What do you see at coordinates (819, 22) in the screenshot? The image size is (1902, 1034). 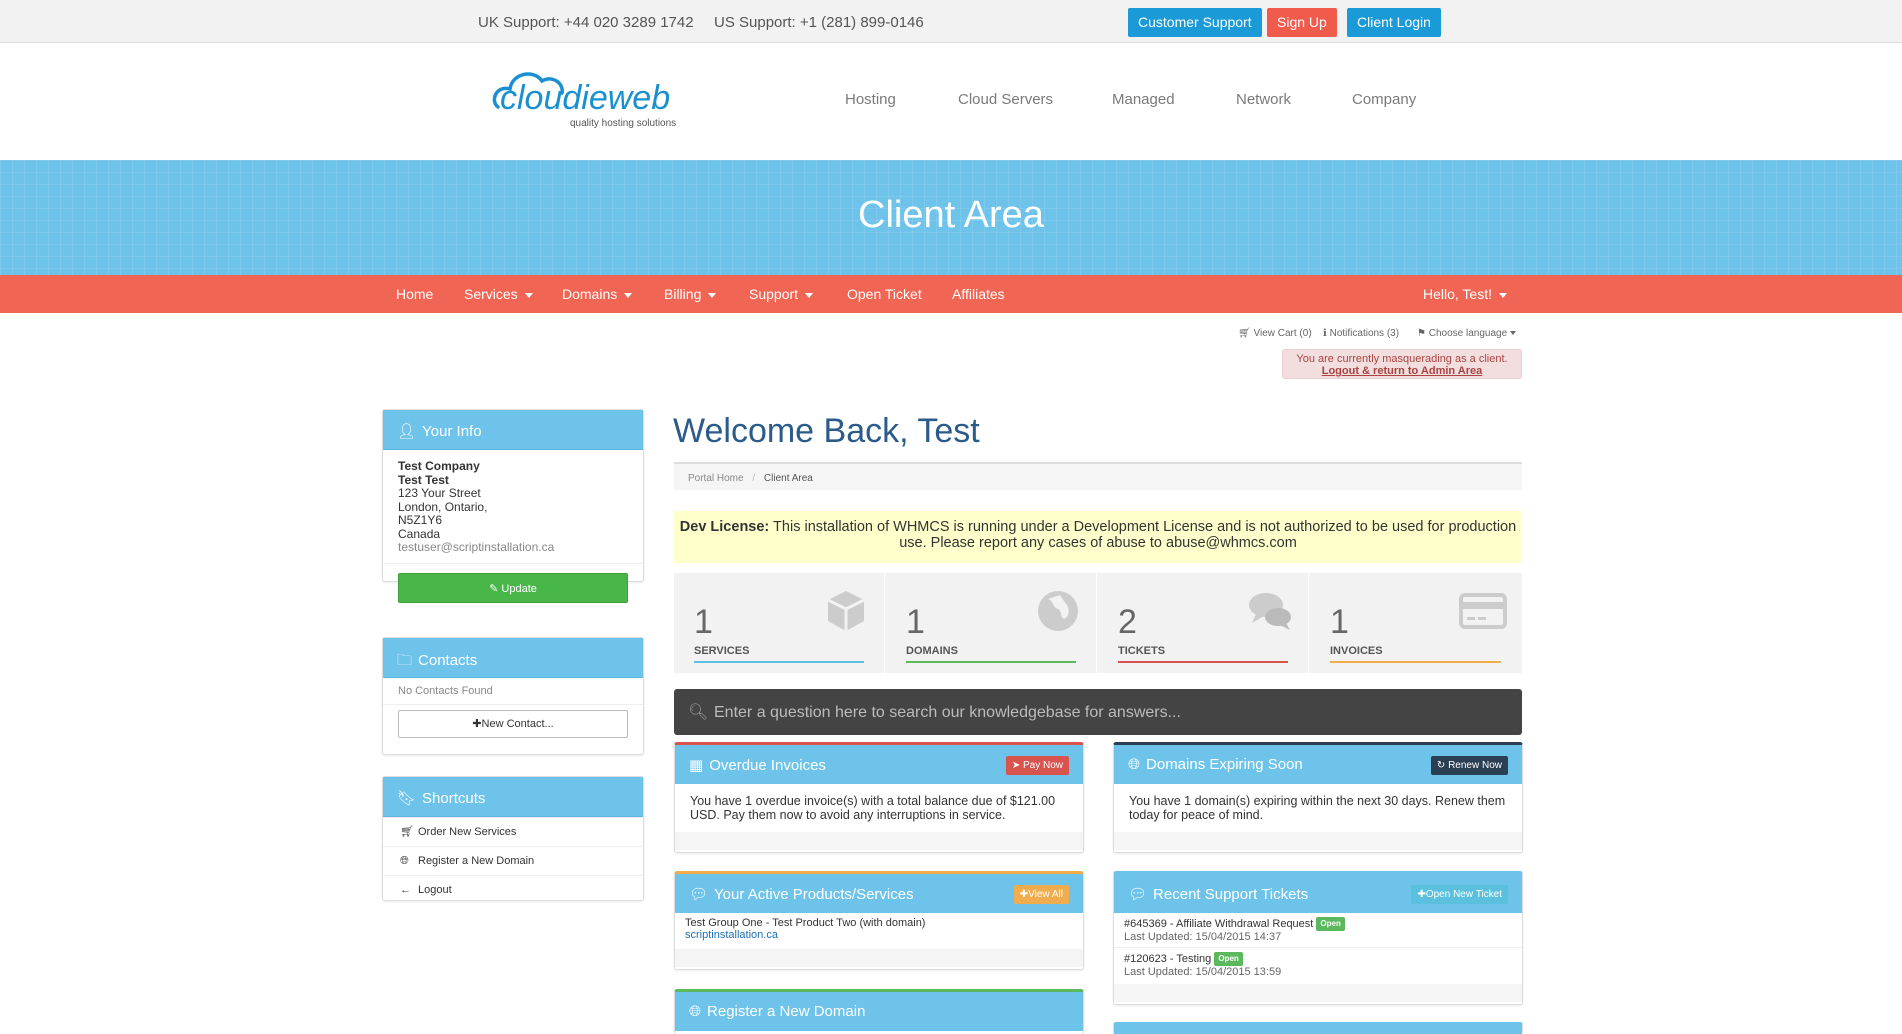 I see `us-support-phone: US Support: +1 (281) 899-0146` at bounding box center [819, 22].